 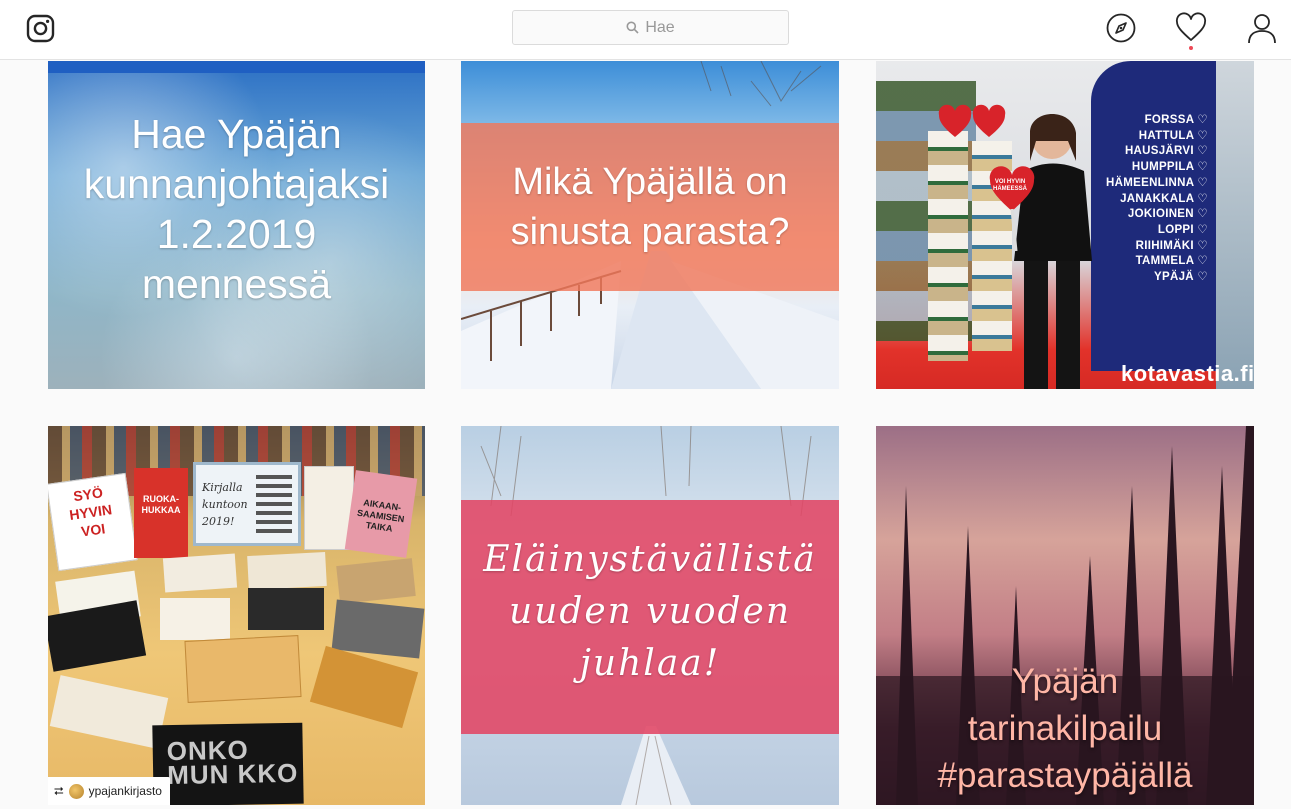 I want to click on book-stack-drawing, so click(x=274, y=505).